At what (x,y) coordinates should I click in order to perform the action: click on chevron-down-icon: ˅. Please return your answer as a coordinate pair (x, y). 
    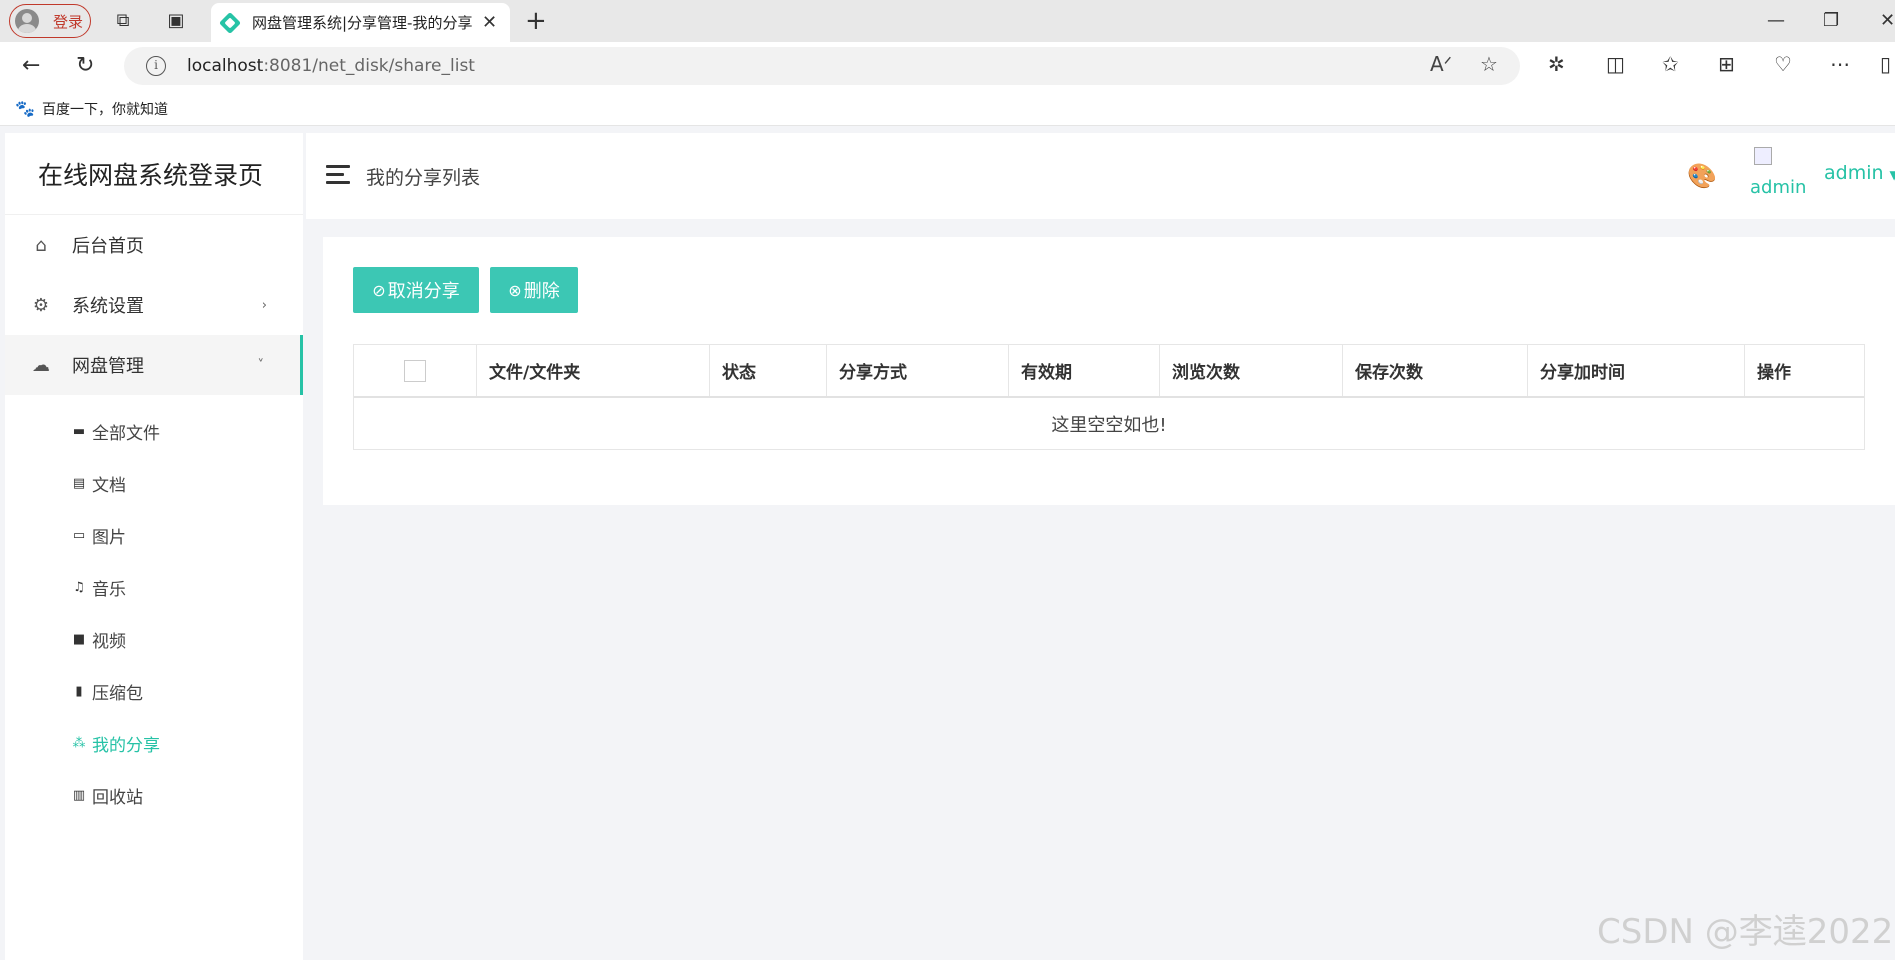
    Looking at the image, I should click on (261, 365).